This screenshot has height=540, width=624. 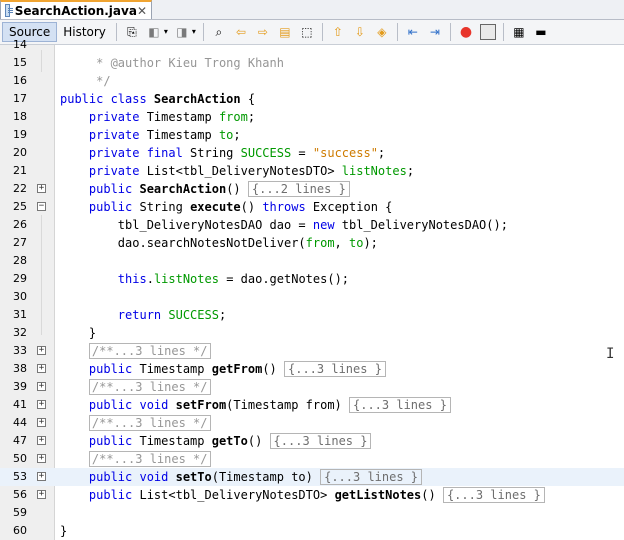 I want to click on code-line: 19 private Timestamp to;, so click(x=312, y=135).